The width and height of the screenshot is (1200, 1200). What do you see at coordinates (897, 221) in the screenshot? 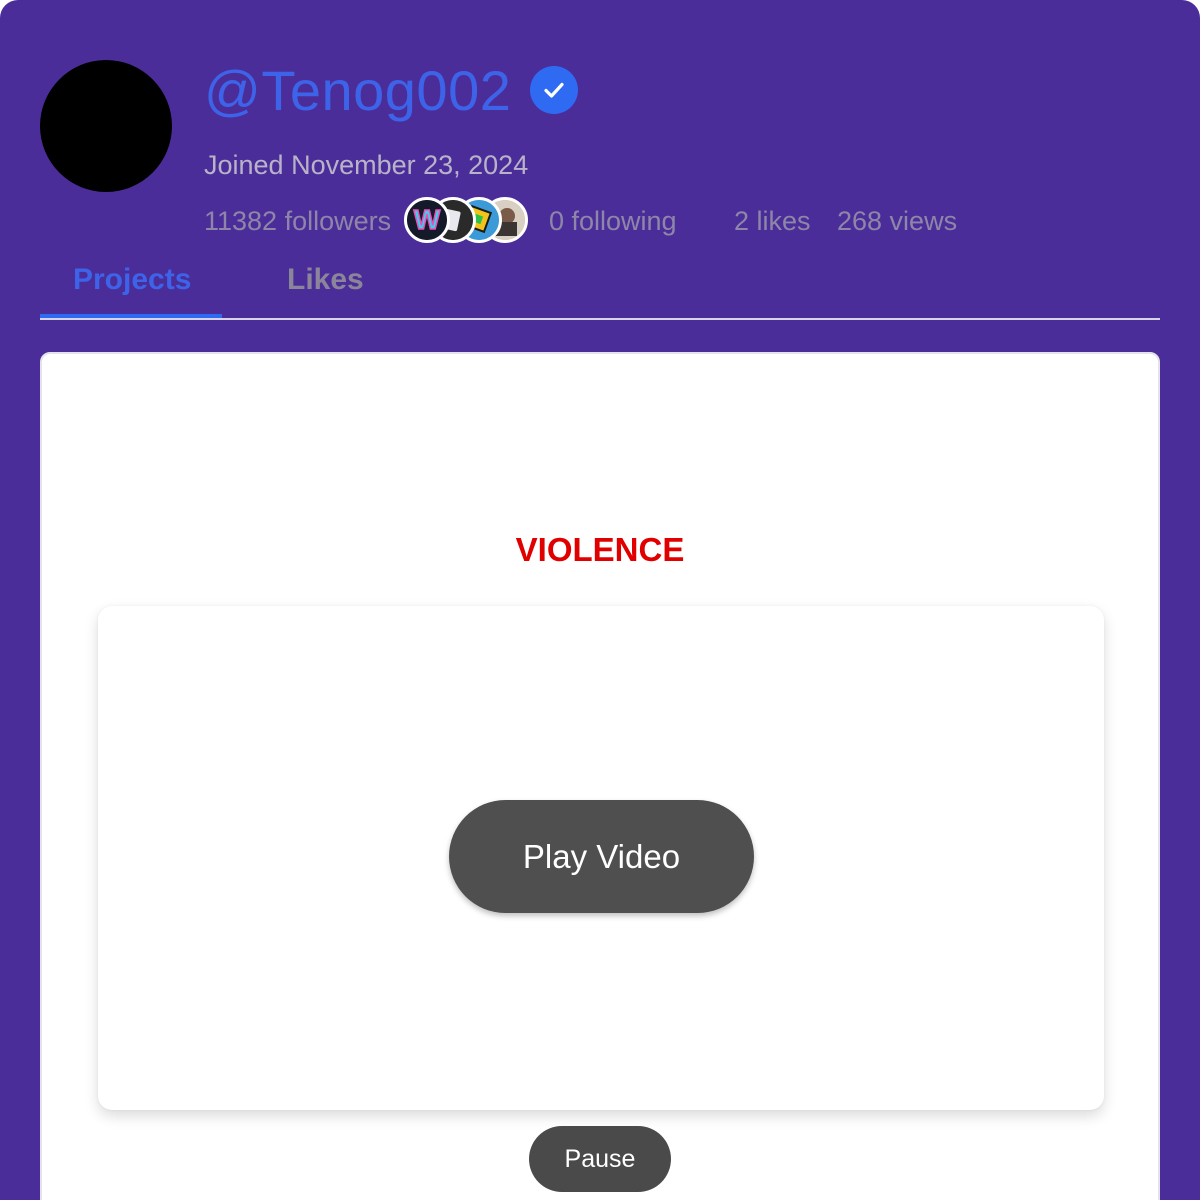
I see `views-count: 268 views` at bounding box center [897, 221].